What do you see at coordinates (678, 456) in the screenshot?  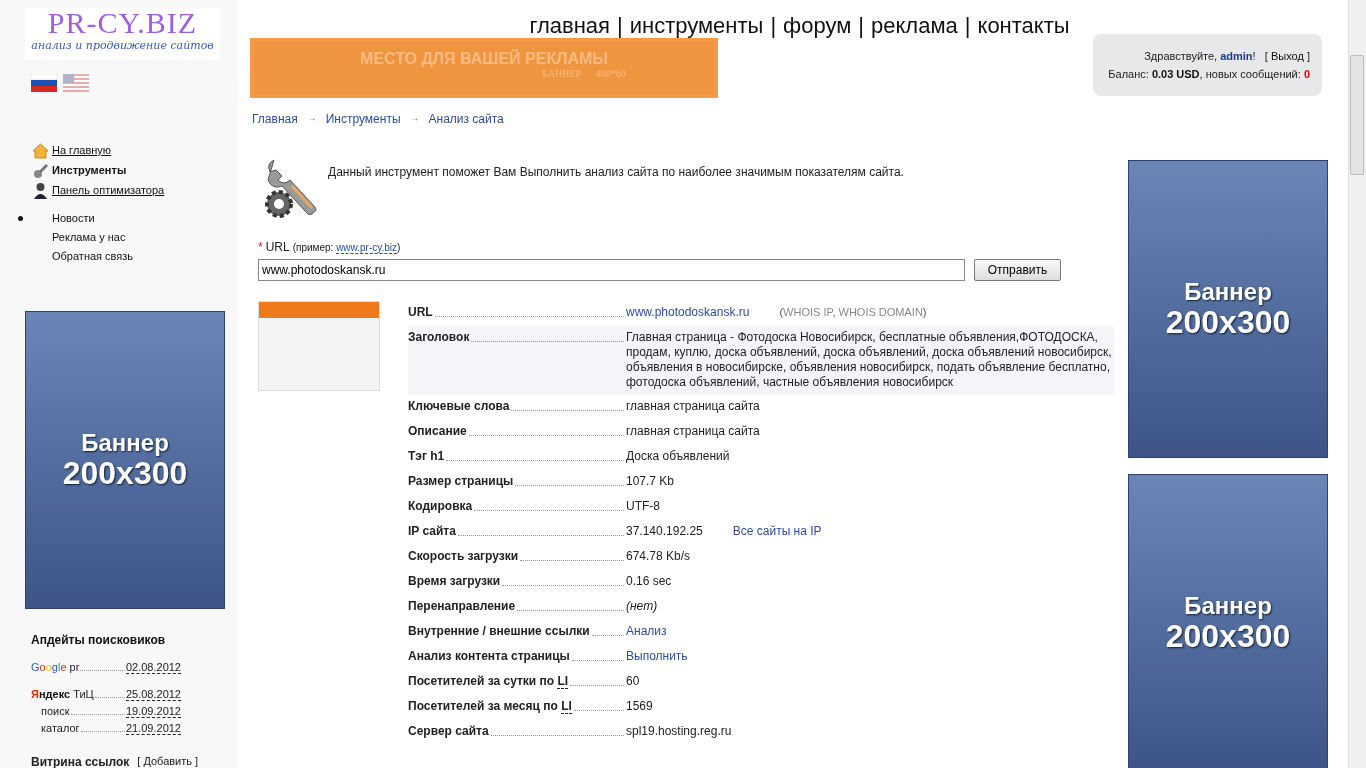 I see `result-value: Доска объявлений` at bounding box center [678, 456].